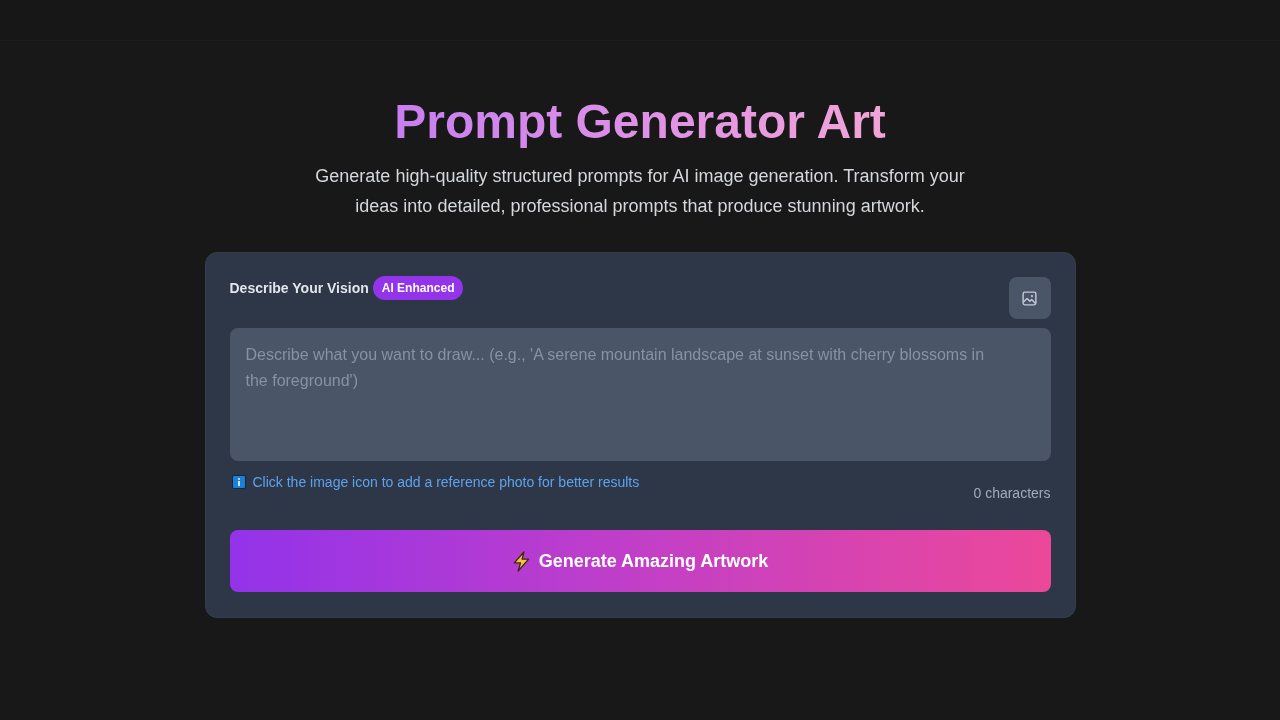 The width and height of the screenshot is (1280, 720). I want to click on page-subtitle: Generate high-quality structured prompts for AI image generation. Transform your ideas into detailed, professional prompts that produce stunning artwork., so click(640, 191).